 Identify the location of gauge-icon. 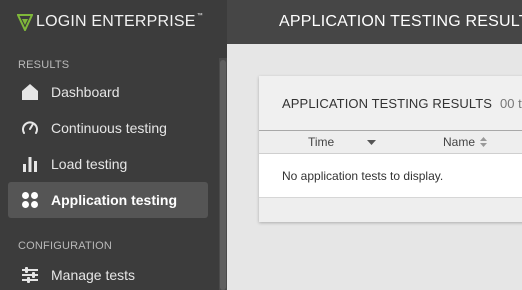
(30, 128).